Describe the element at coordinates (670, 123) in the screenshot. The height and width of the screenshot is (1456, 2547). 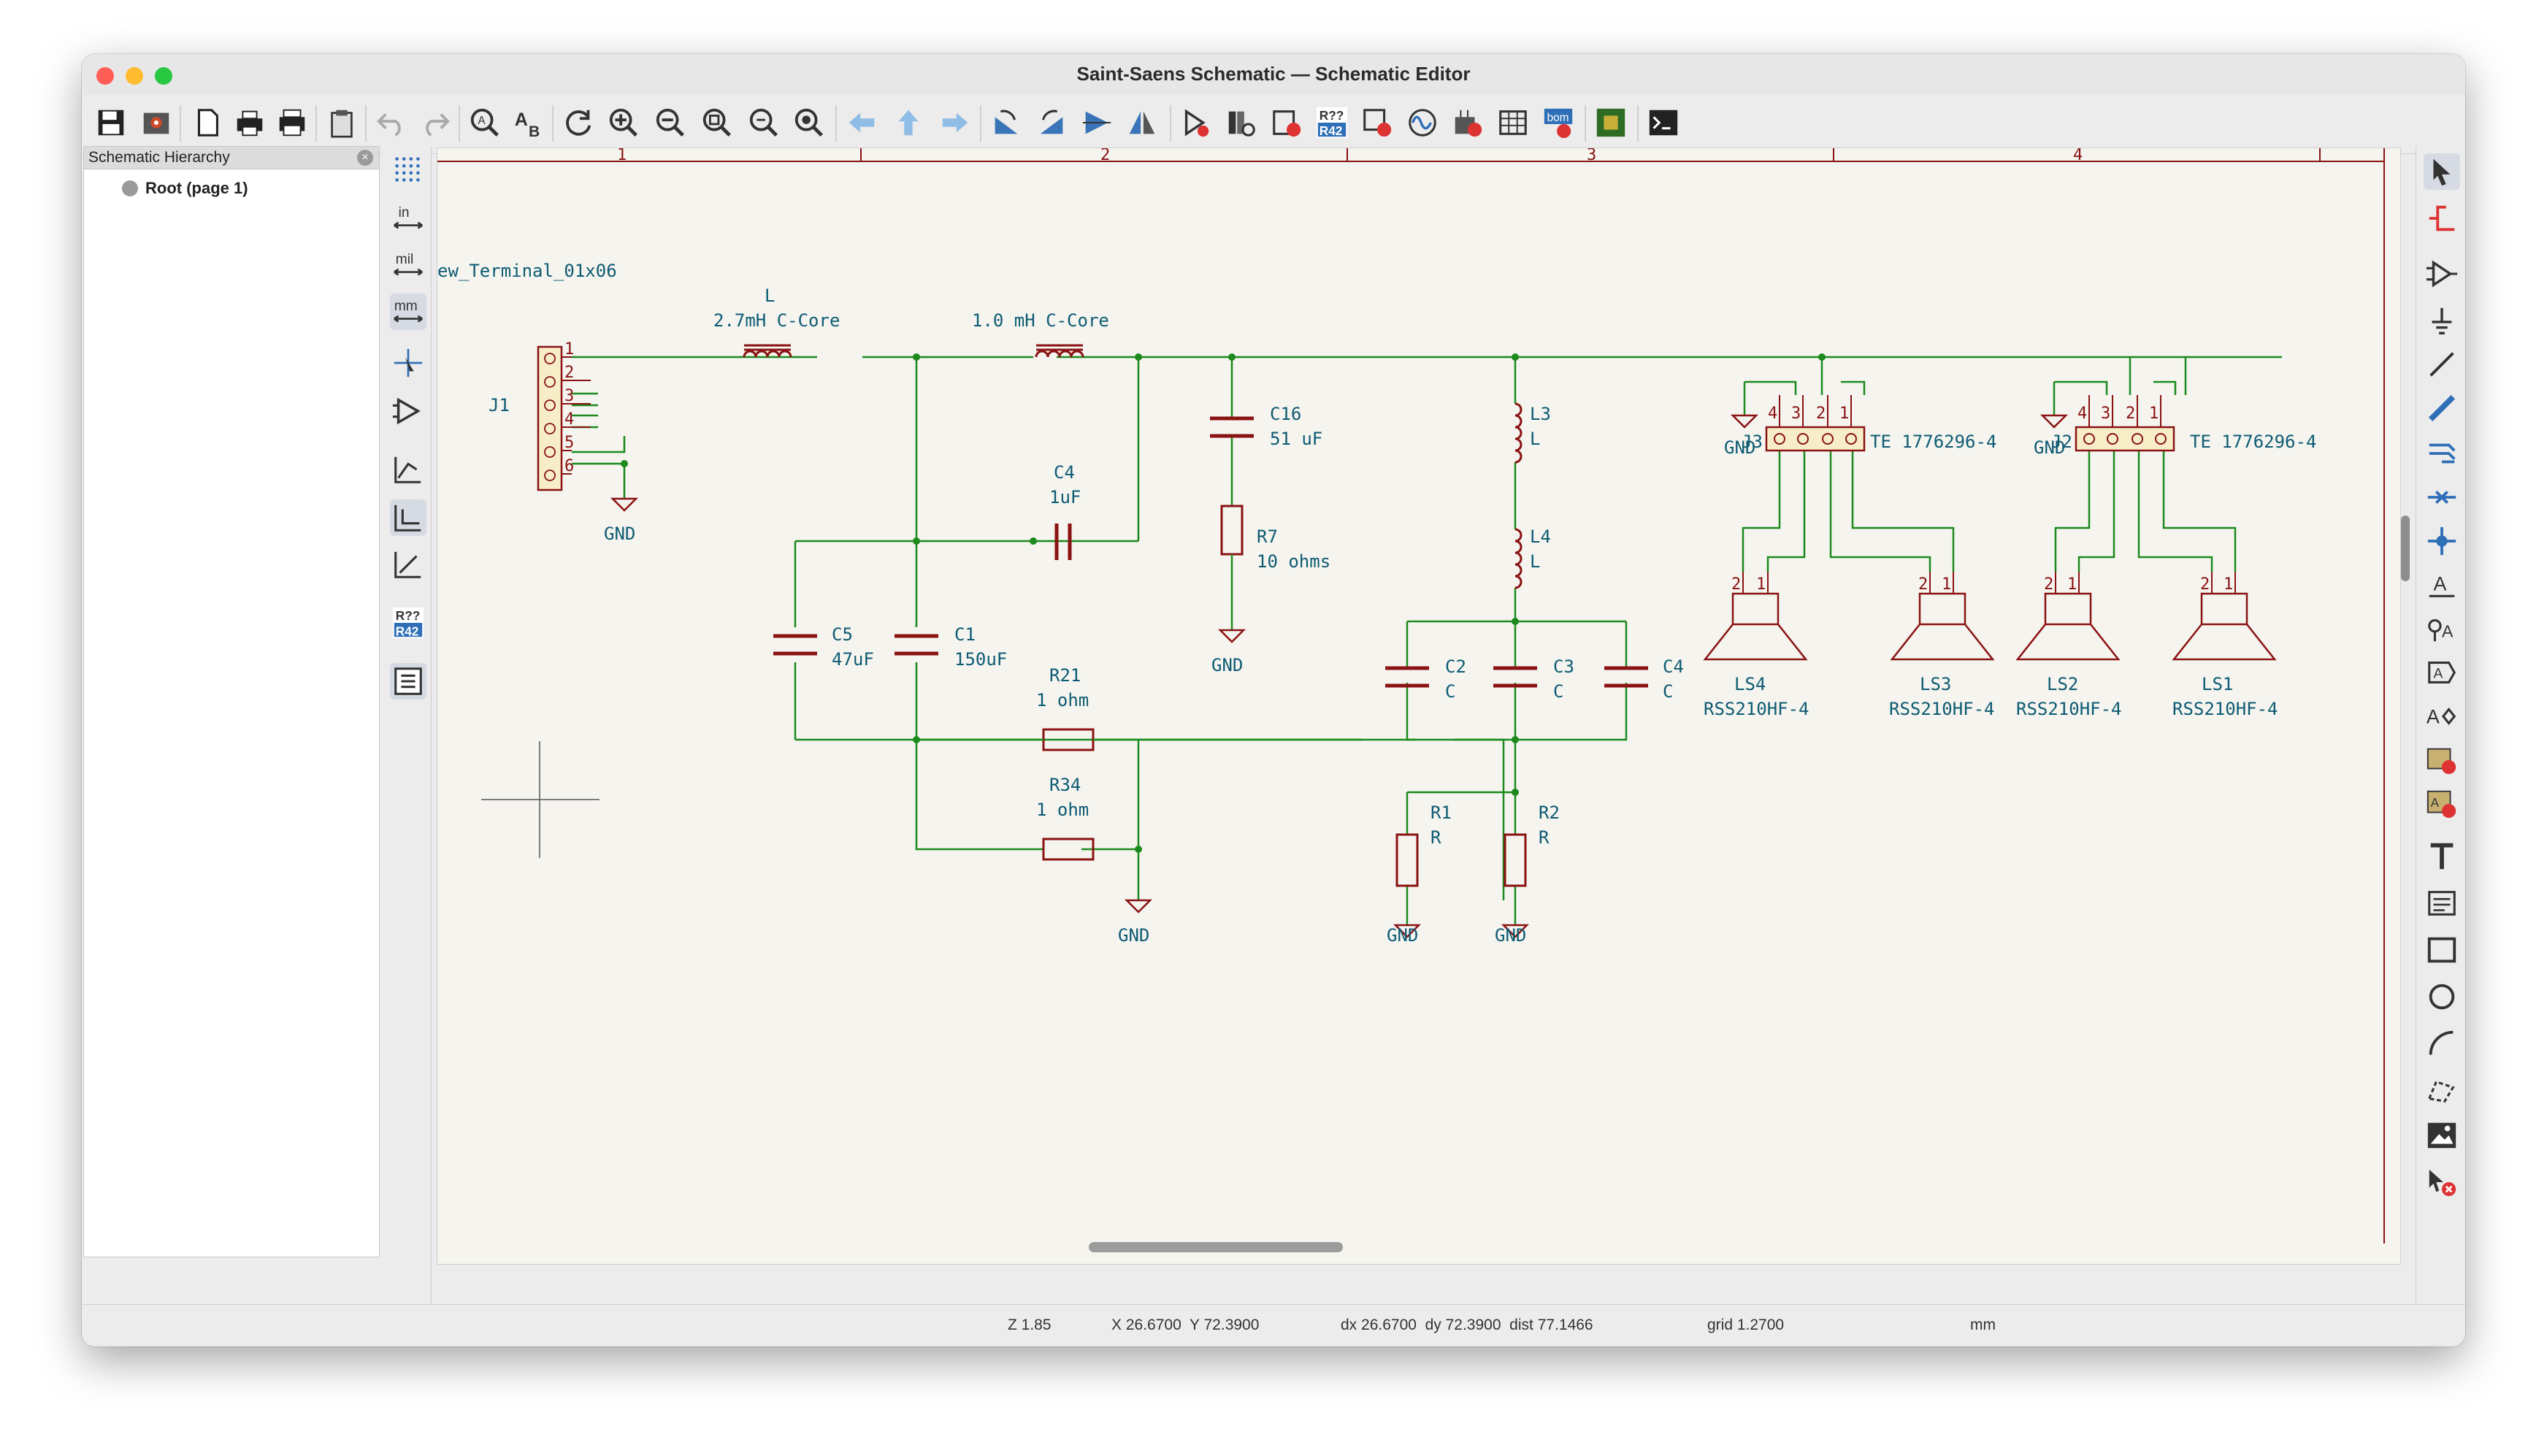
I see `zoom-out-icon` at that location.